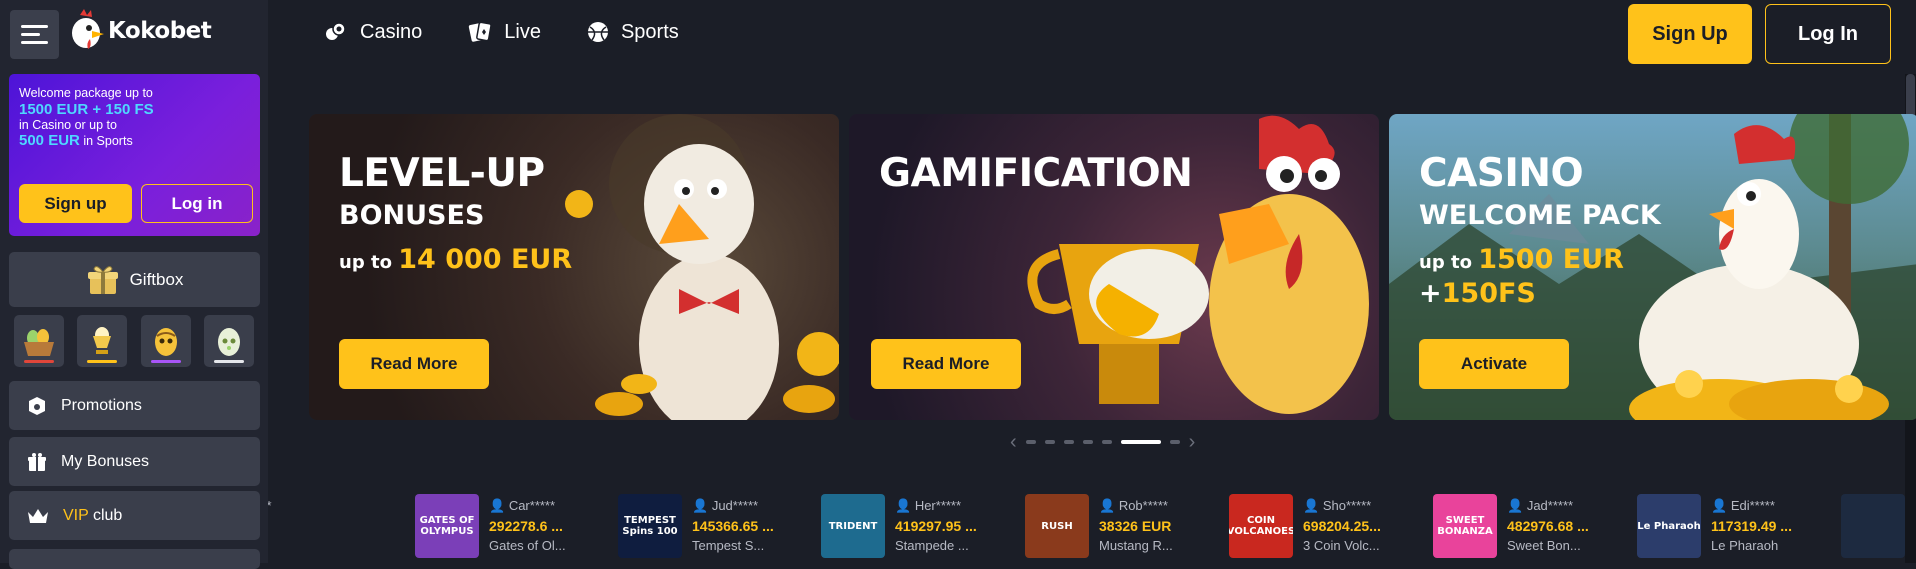  Describe the element at coordinates (1752, 505) in the screenshot. I see `win-user-name: Edi*****` at that location.